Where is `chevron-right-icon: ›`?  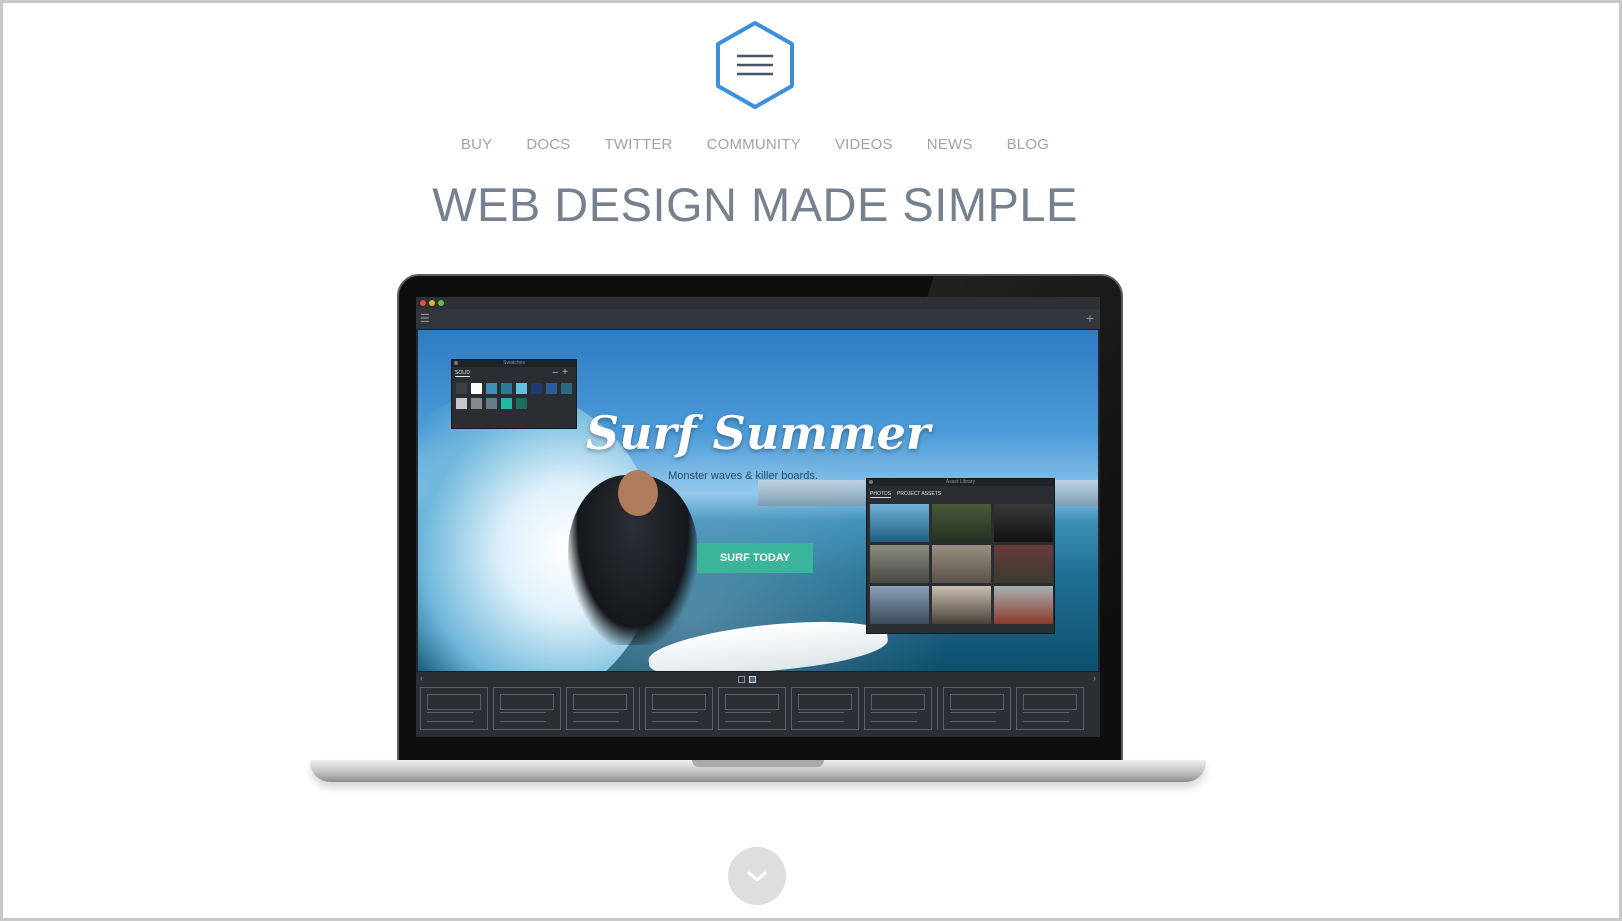
chevron-right-icon: › is located at coordinates (1094, 678).